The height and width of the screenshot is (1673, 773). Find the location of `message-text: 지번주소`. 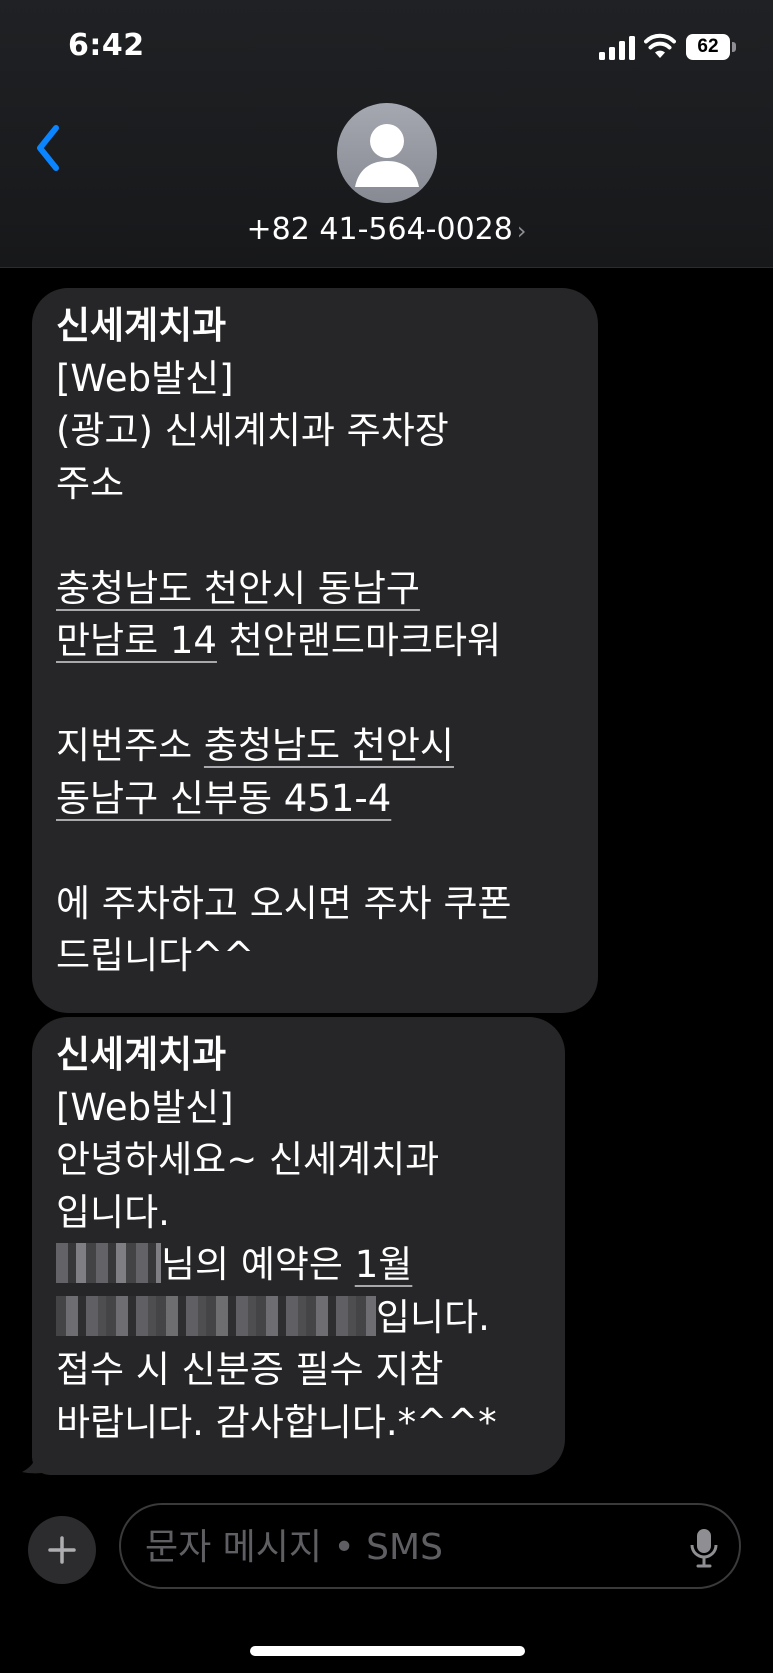

message-text: 지번주소 is located at coordinates (130, 745).